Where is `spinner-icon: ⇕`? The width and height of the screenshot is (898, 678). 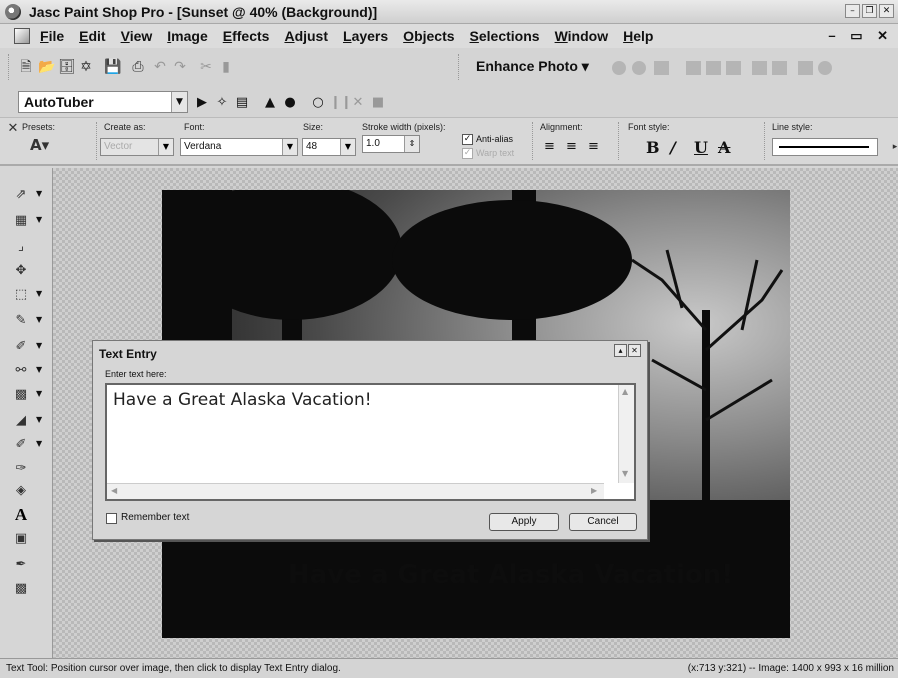
spinner-icon: ⇕ is located at coordinates (411, 144).